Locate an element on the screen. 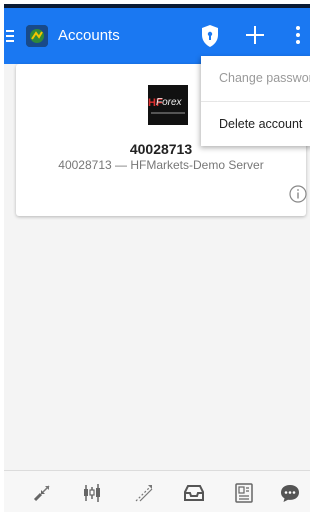 The width and height of the screenshot is (320, 512). page-title: Accounts is located at coordinates (89, 35).